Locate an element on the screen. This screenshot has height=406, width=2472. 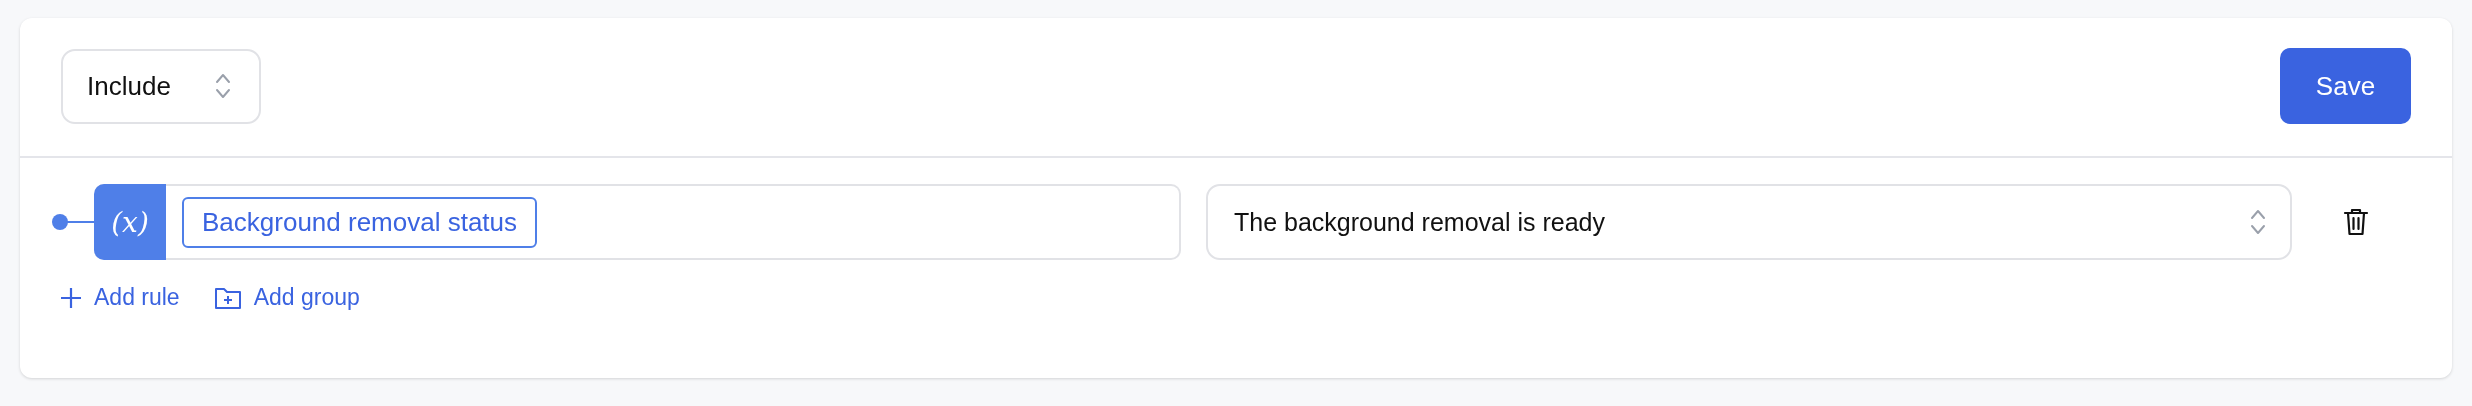
folder-plus-icon is located at coordinates (227, 297).